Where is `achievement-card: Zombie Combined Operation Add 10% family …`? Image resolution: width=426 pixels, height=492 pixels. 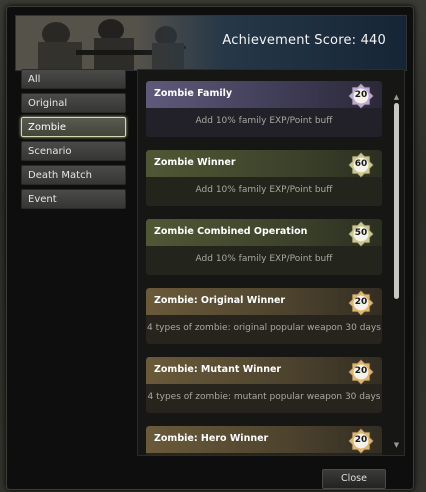
achievement-card: Zombie Combined Operation Add 10% family … is located at coordinates (264, 247).